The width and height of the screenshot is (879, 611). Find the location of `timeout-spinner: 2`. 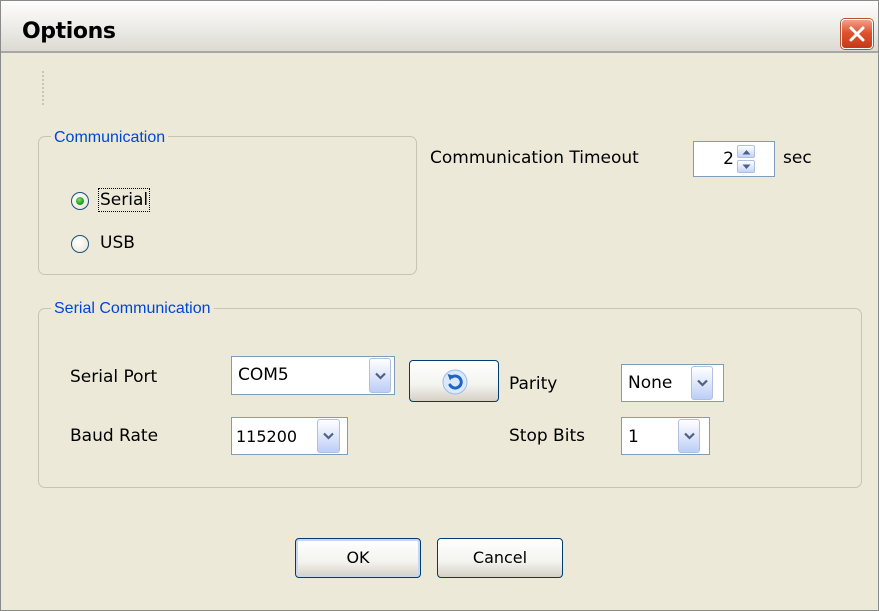

timeout-spinner: 2 is located at coordinates (734, 159).